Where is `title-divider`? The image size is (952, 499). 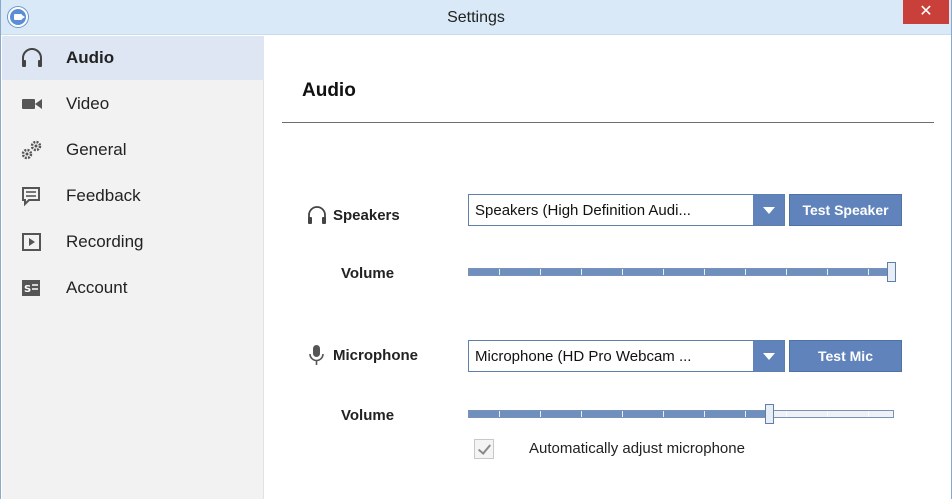 title-divider is located at coordinates (608, 122).